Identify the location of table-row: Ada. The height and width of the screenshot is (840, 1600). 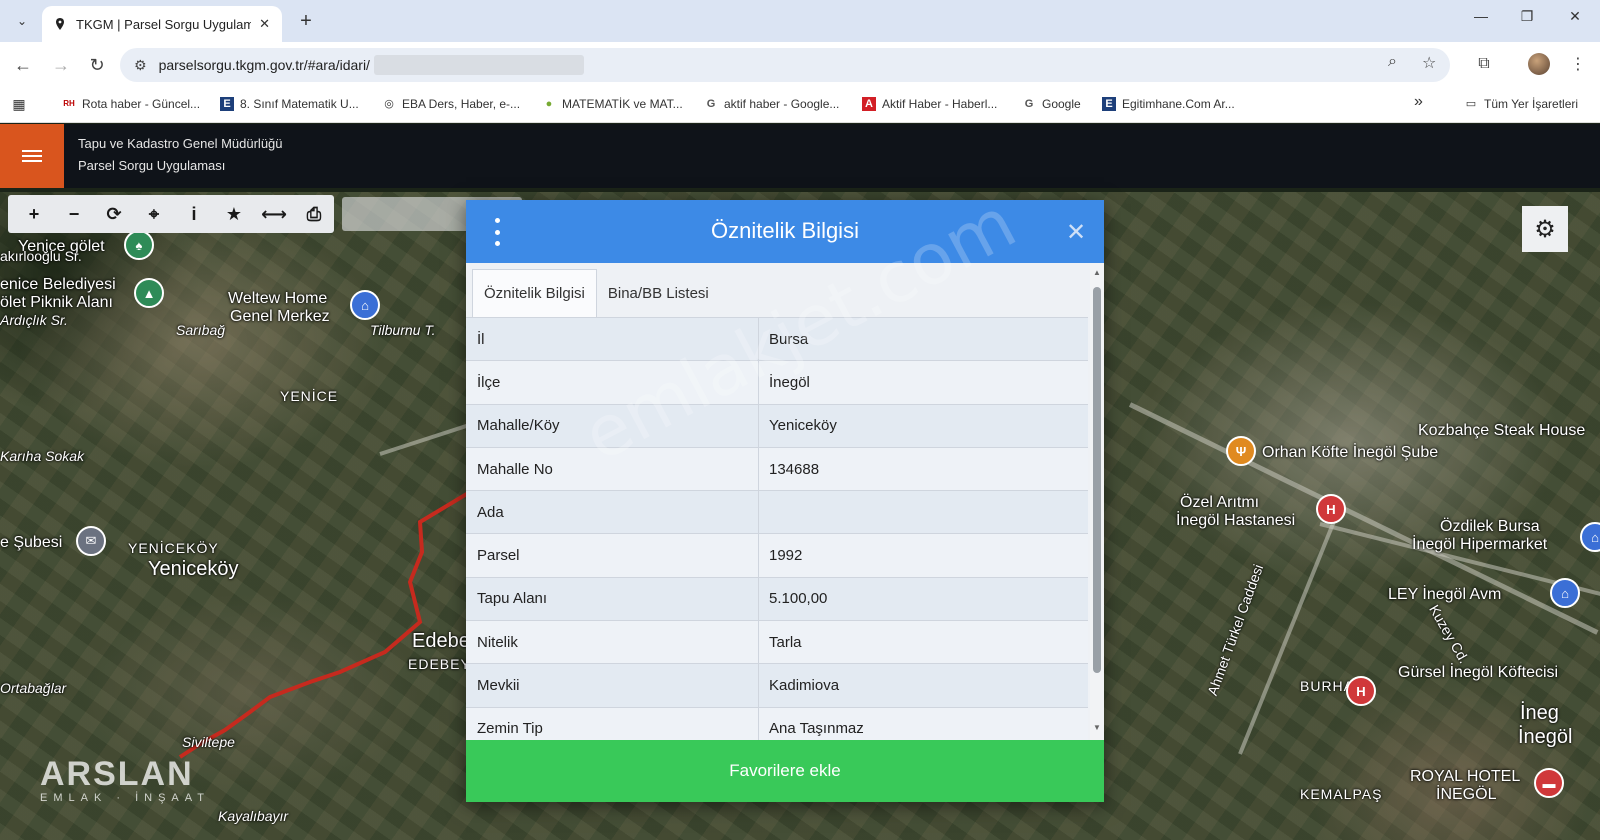
(777, 513).